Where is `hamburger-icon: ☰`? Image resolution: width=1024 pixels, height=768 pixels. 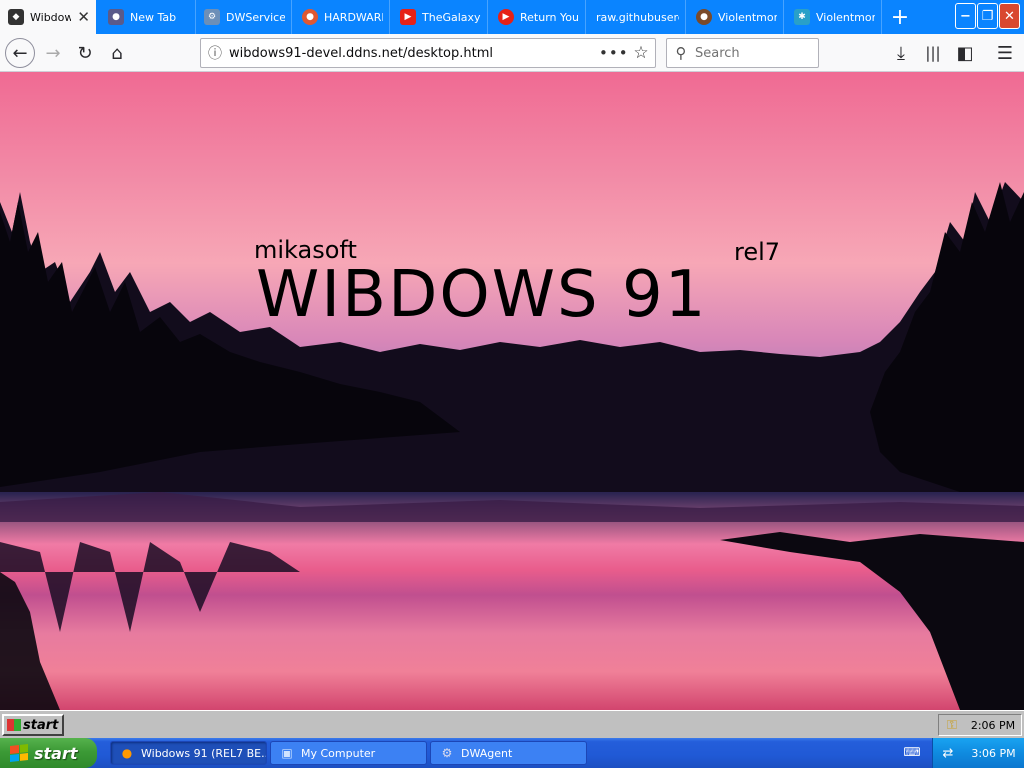 hamburger-icon: ☰ is located at coordinates (1005, 53).